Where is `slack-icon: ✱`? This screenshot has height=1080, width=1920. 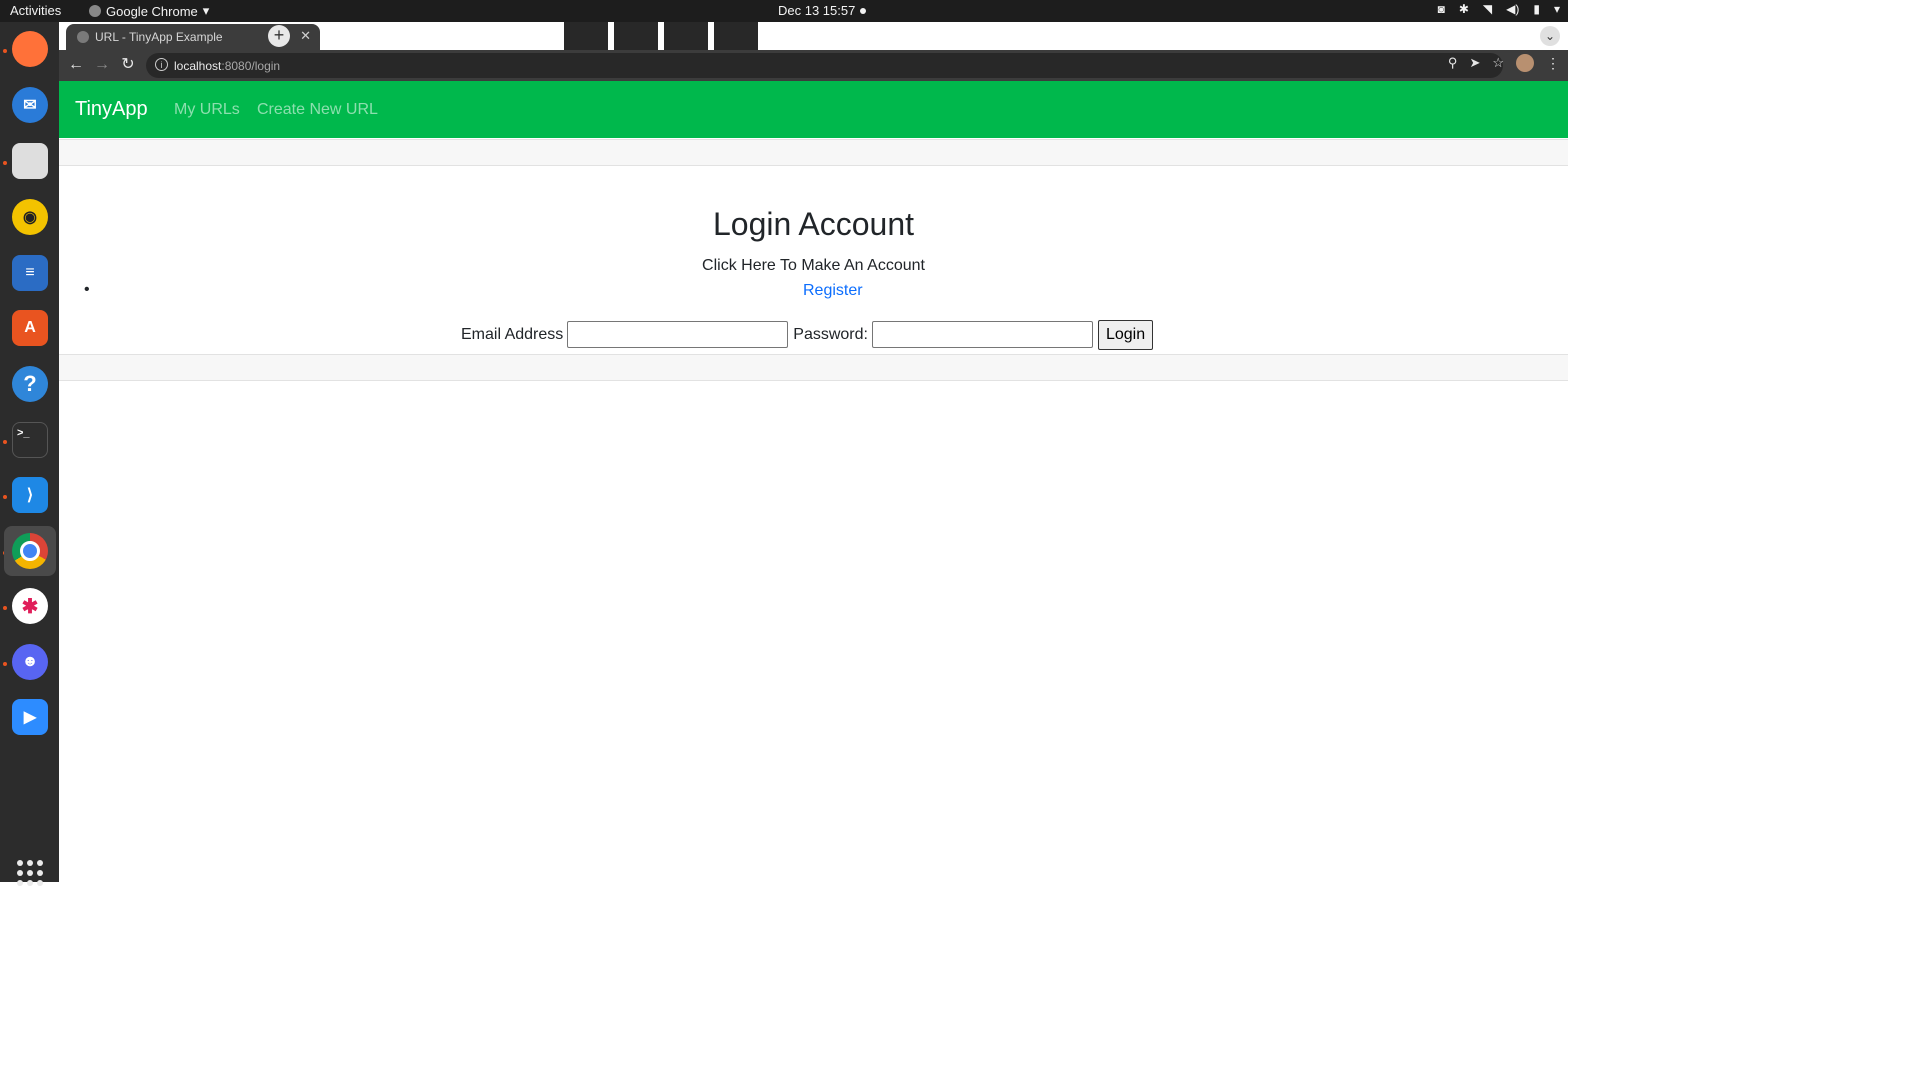
slack-icon: ✱ is located at coordinates (30, 606).